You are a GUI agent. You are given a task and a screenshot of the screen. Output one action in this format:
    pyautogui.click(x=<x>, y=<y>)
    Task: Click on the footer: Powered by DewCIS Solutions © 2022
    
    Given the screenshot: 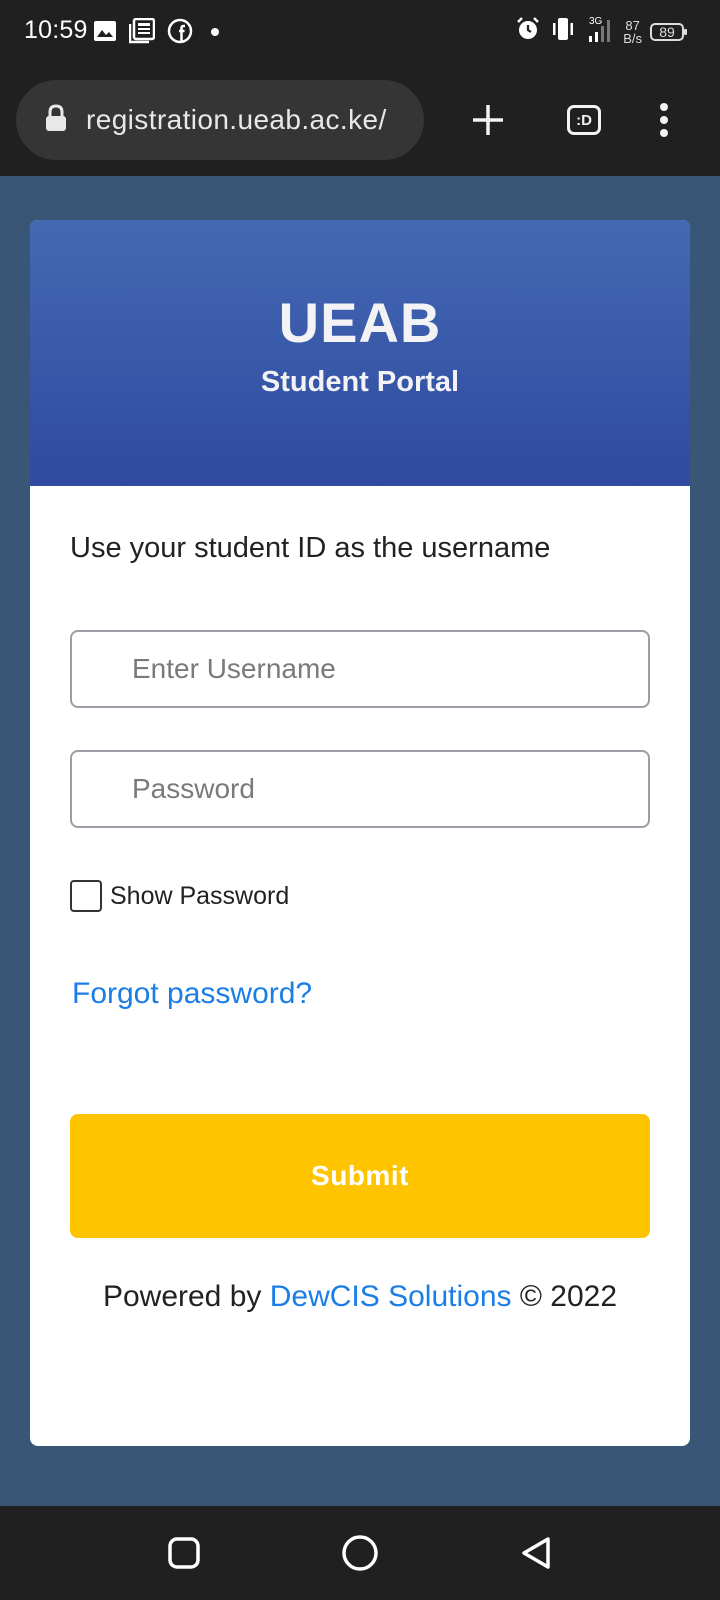 What is the action you would take?
    pyautogui.click(x=360, y=1297)
    